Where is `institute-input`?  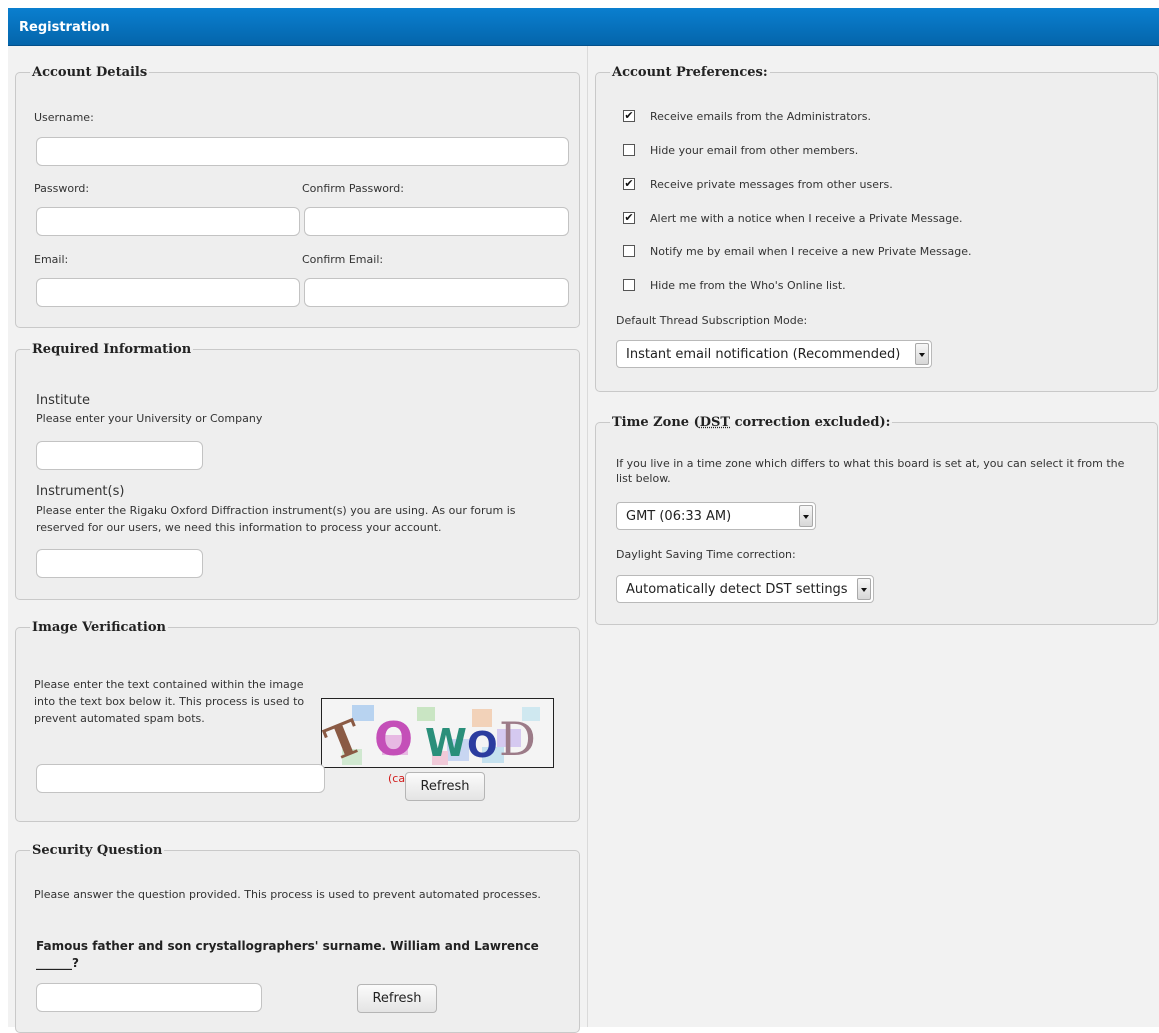
institute-input is located at coordinates (119, 455).